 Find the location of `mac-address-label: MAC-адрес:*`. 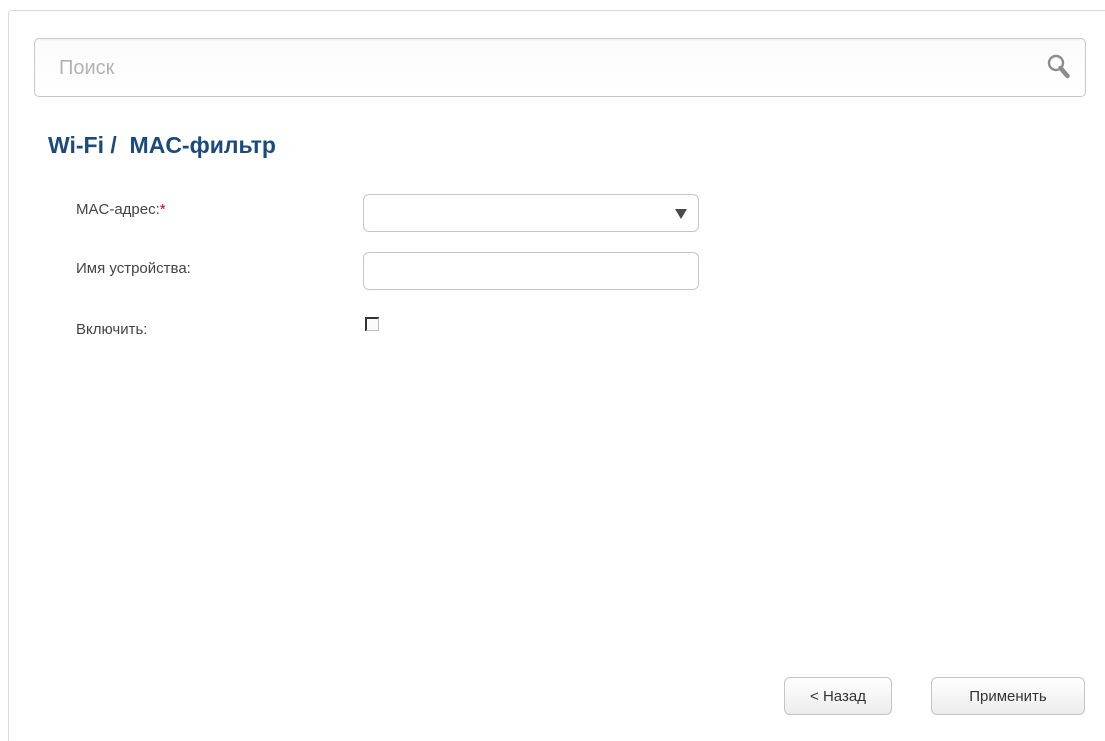

mac-address-label: MAC-адрес:* is located at coordinates (121, 209).